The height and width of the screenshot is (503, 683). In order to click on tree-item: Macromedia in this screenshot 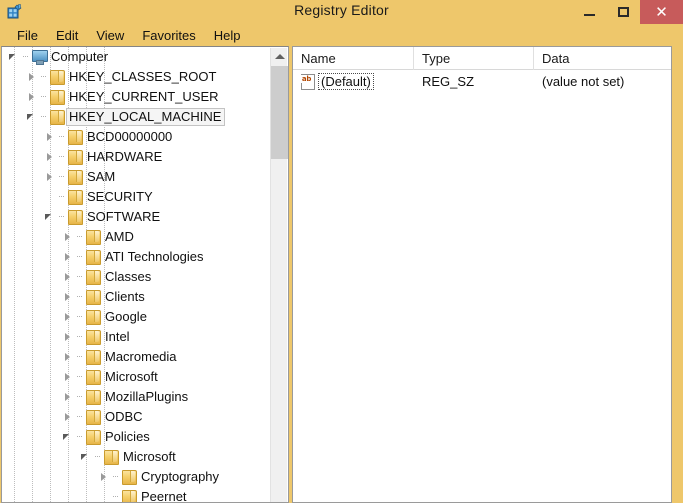, I will do `click(136, 357)`.